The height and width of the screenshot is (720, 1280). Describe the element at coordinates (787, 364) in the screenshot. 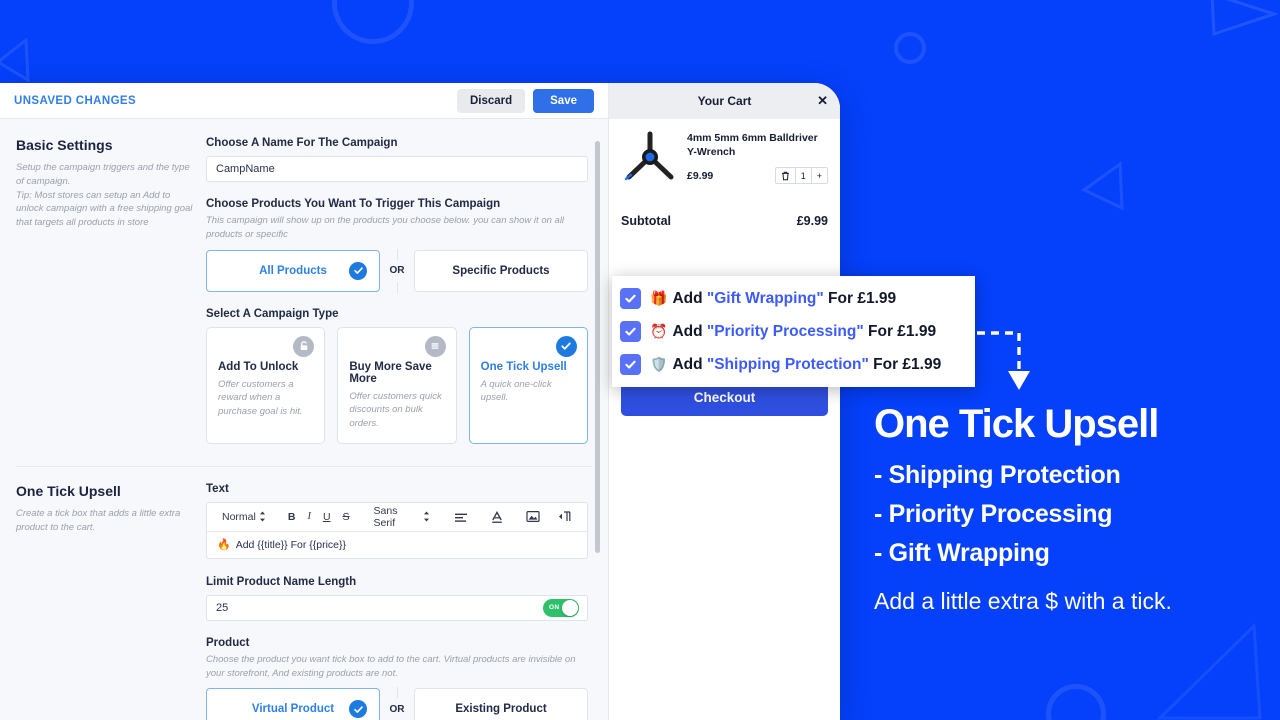

I see `upsell-product-name: "Shipping Protection"` at that location.